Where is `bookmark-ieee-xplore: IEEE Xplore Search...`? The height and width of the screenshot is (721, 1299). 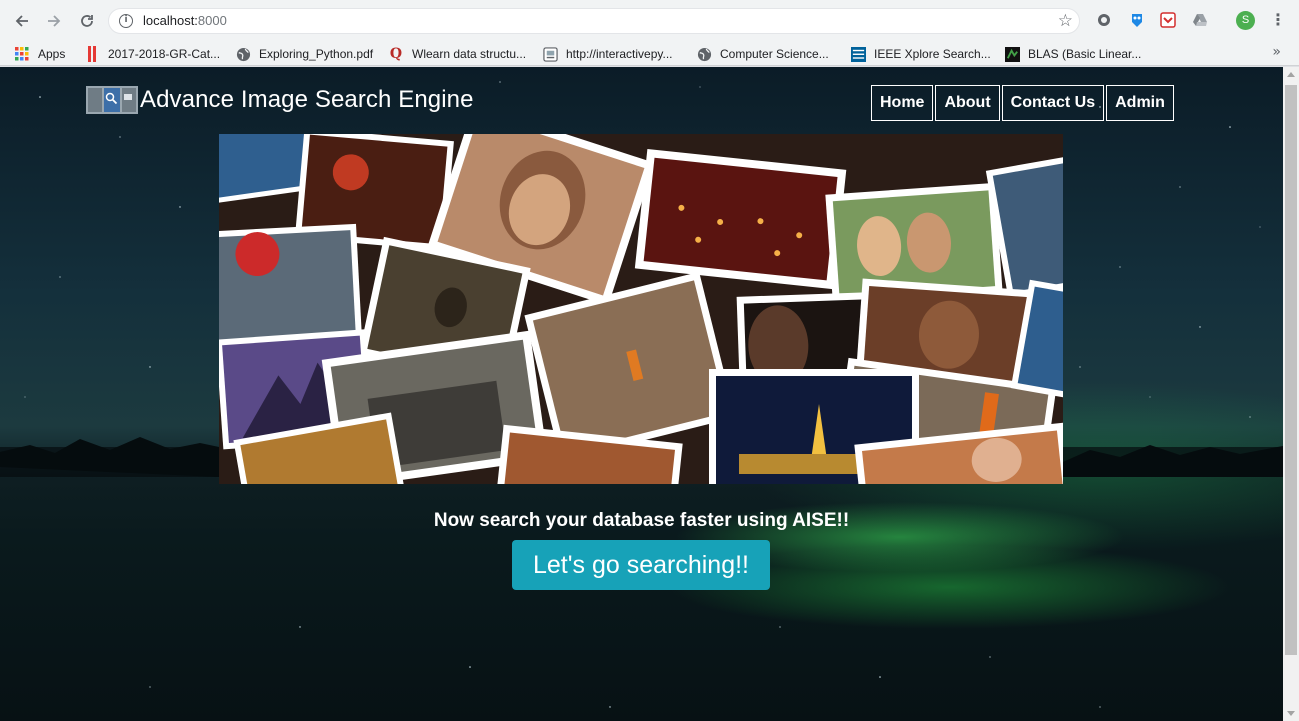 bookmark-ieee-xplore: IEEE Xplore Search... is located at coordinates (920, 54).